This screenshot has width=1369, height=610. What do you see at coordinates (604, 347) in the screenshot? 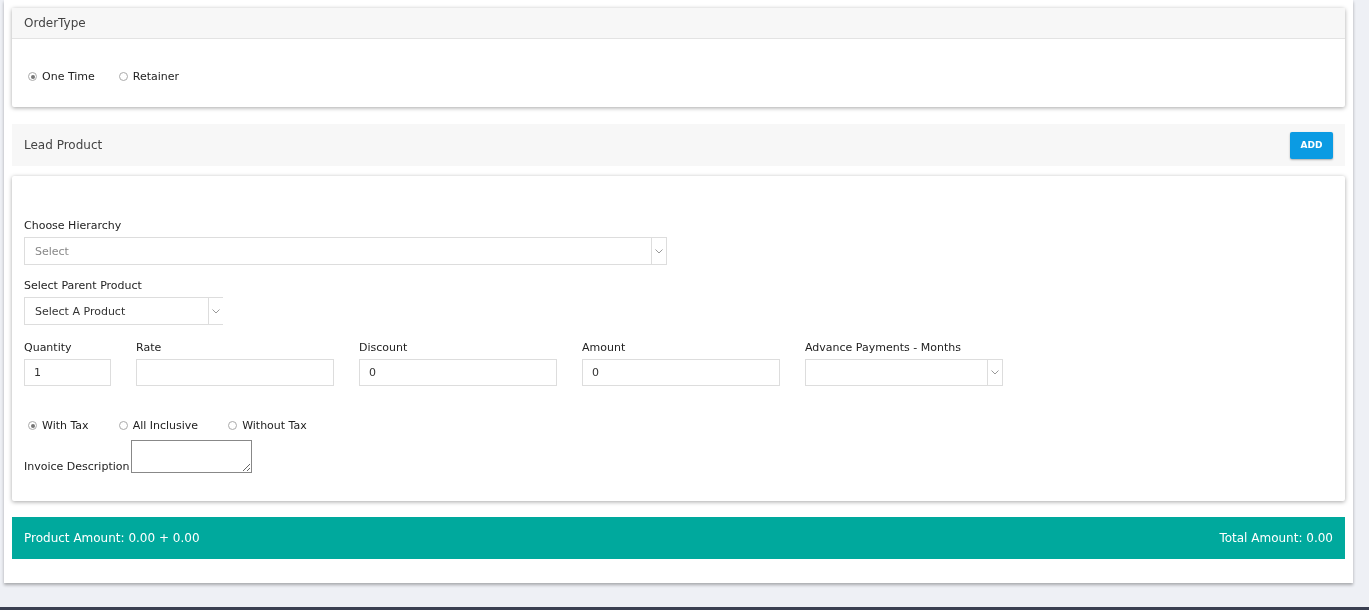
I see `field-label: Amount` at bounding box center [604, 347].